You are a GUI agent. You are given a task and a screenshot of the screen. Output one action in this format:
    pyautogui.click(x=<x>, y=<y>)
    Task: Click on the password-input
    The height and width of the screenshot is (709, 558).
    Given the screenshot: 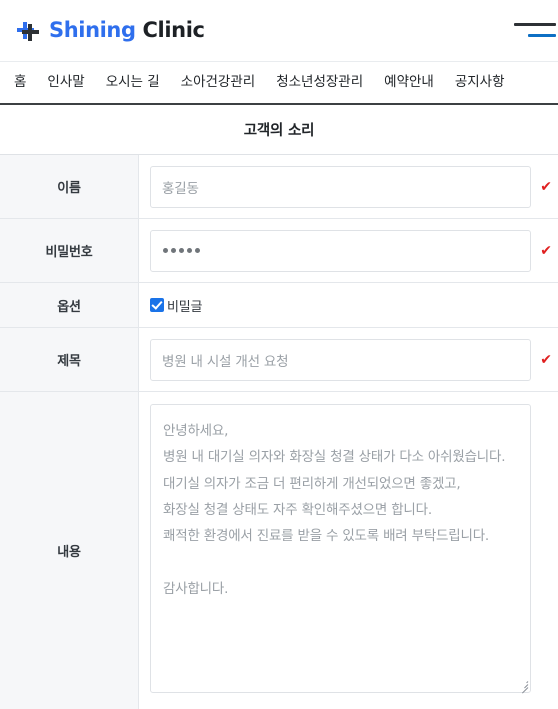 What is the action you would take?
    pyautogui.click(x=340, y=250)
    